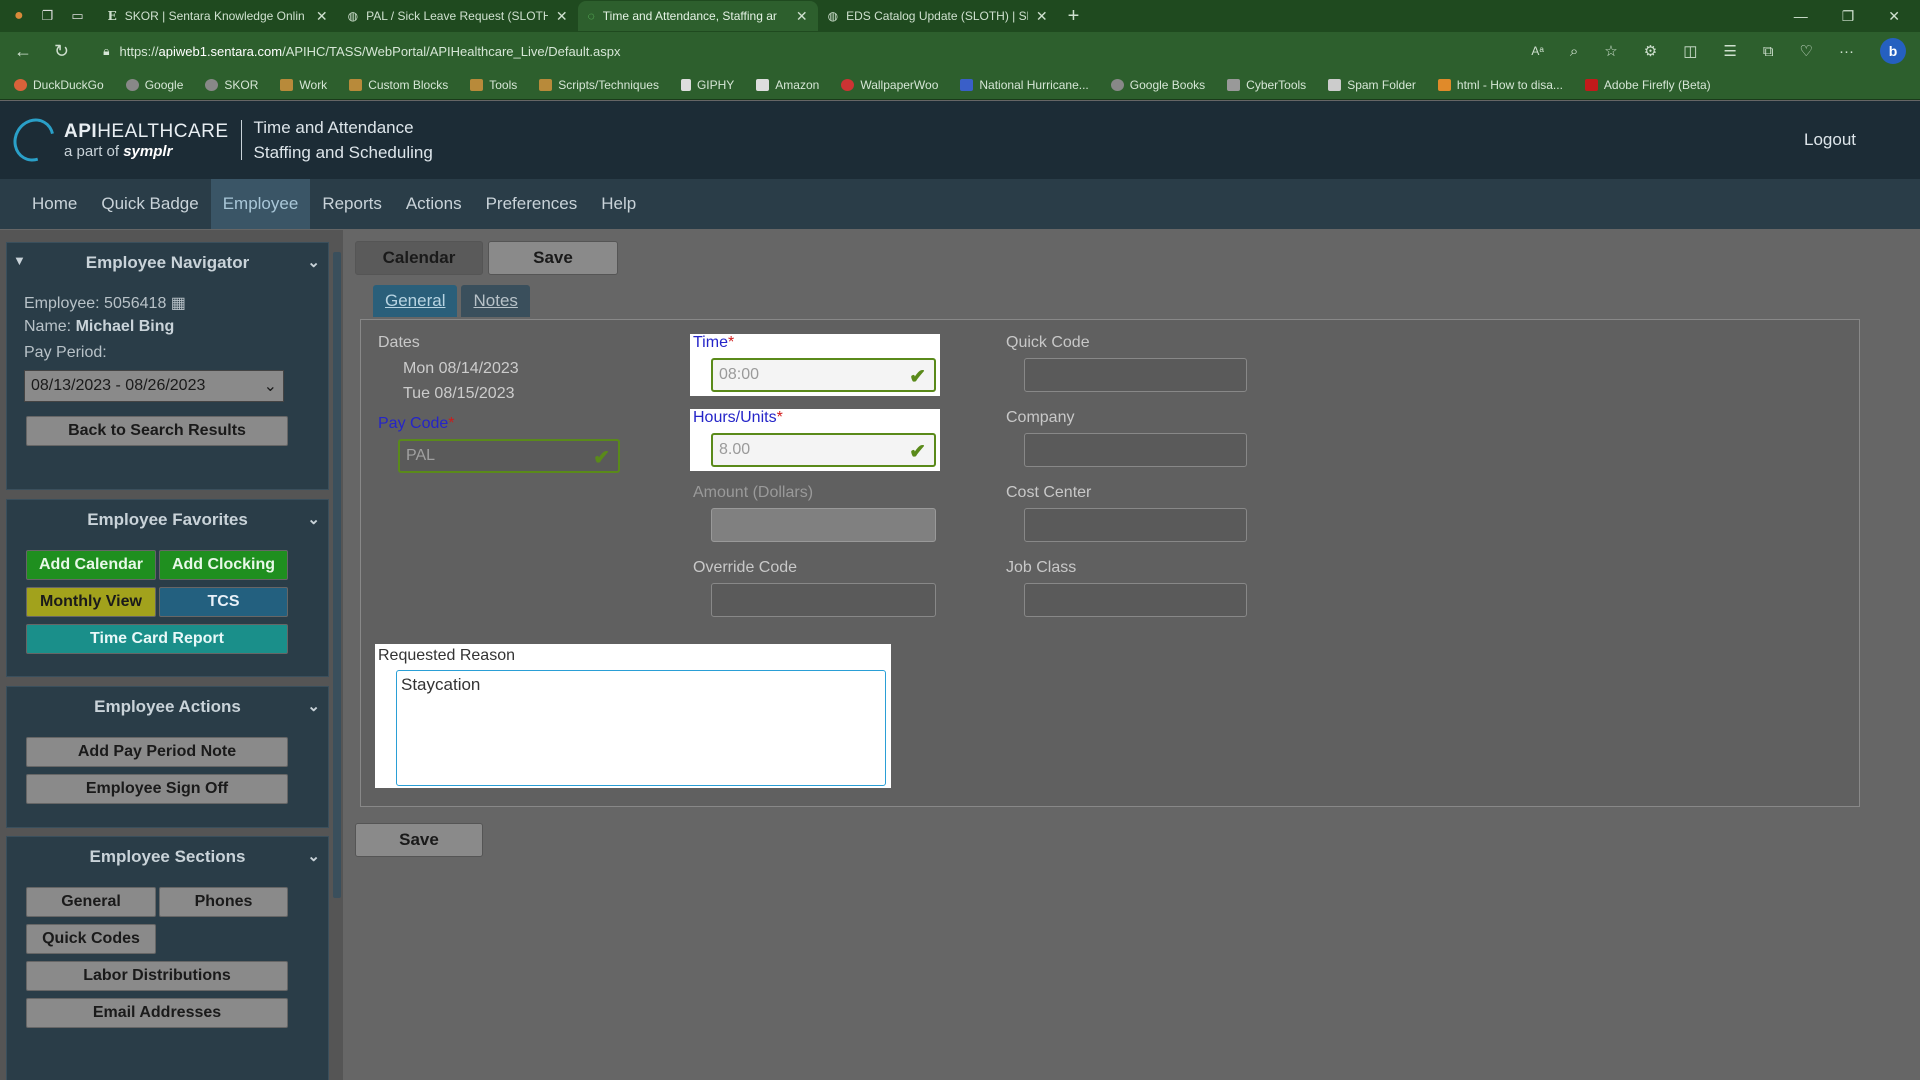  Describe the element at coordinates (352, 204) in the screenshot. I see `nav-reports: Reports` at that location.